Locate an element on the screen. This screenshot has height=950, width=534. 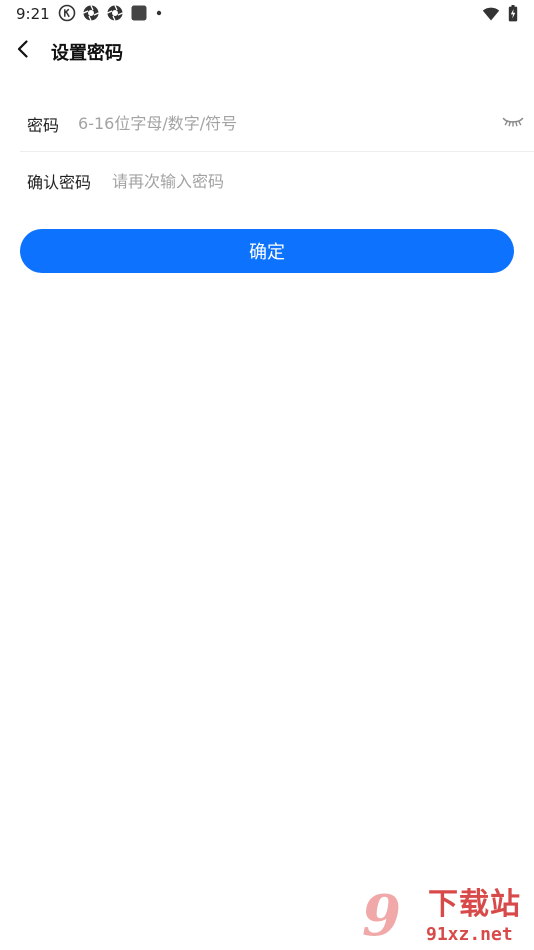
back-button is located at coordinates (23, 51).